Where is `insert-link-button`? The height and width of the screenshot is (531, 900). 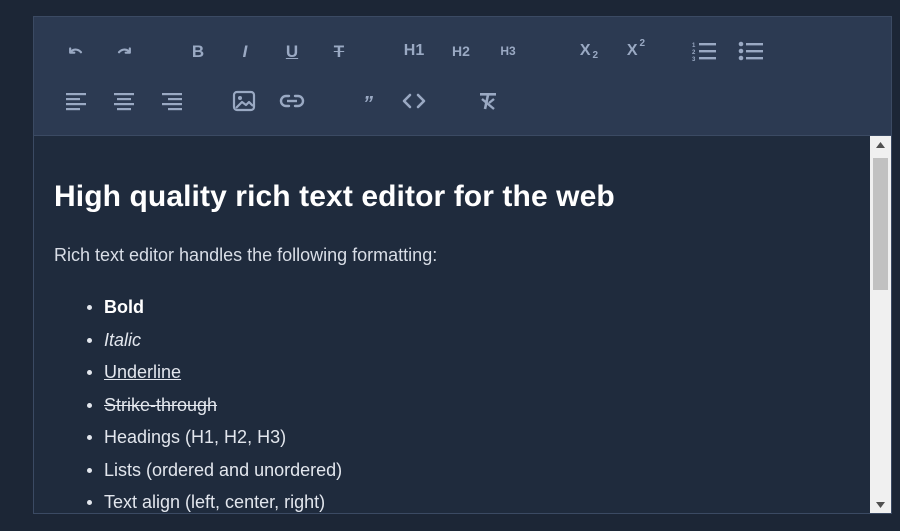 insert-link-button is located at coordinates (292, 101).